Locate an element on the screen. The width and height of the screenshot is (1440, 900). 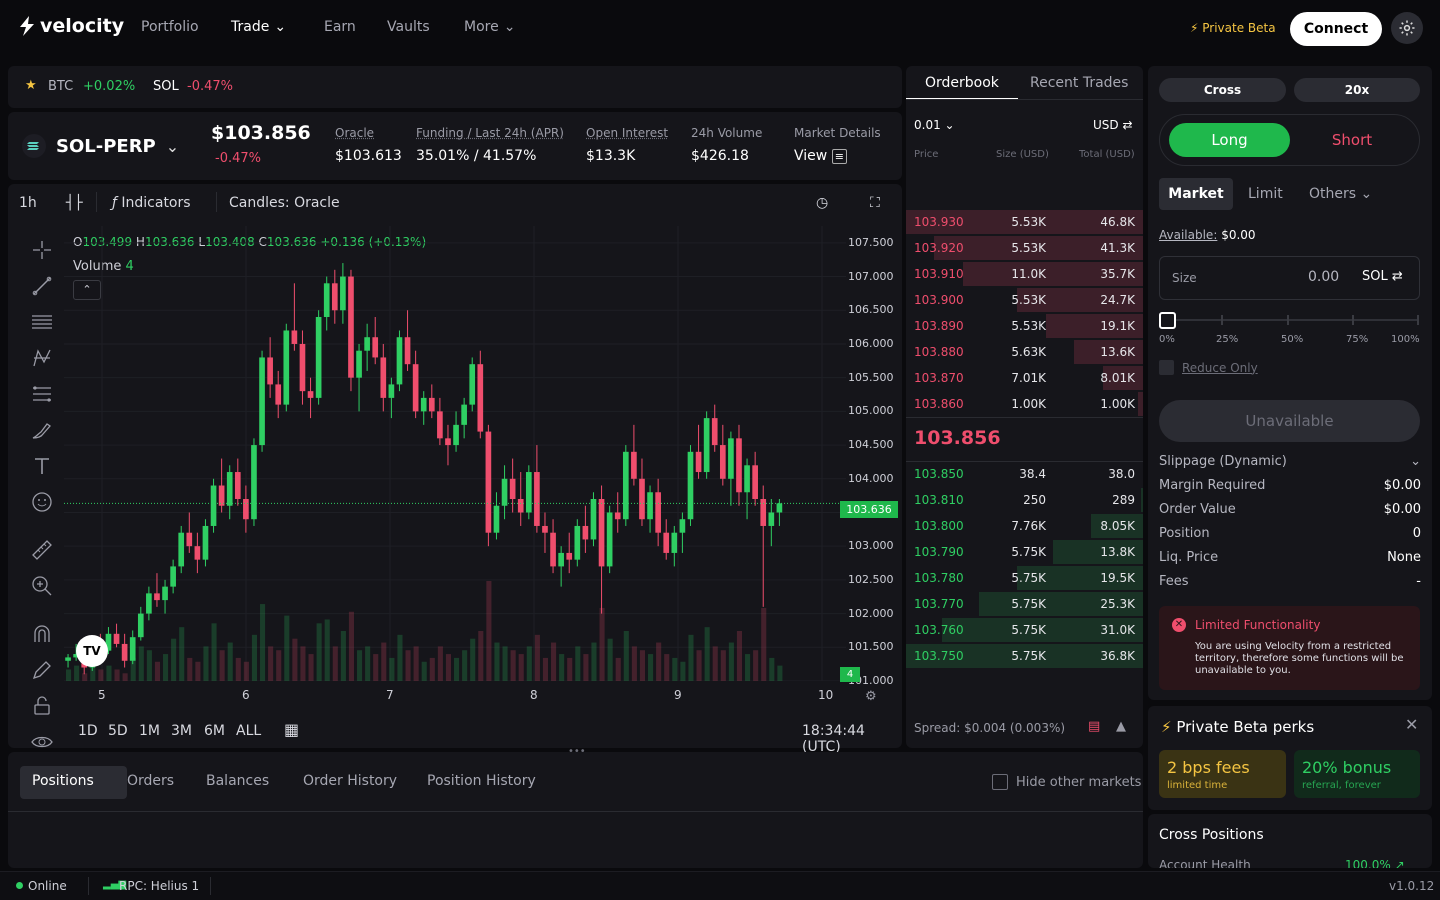
ask-row: 103.890 5.53K 19.1K is located at coordinates (1024, 326).